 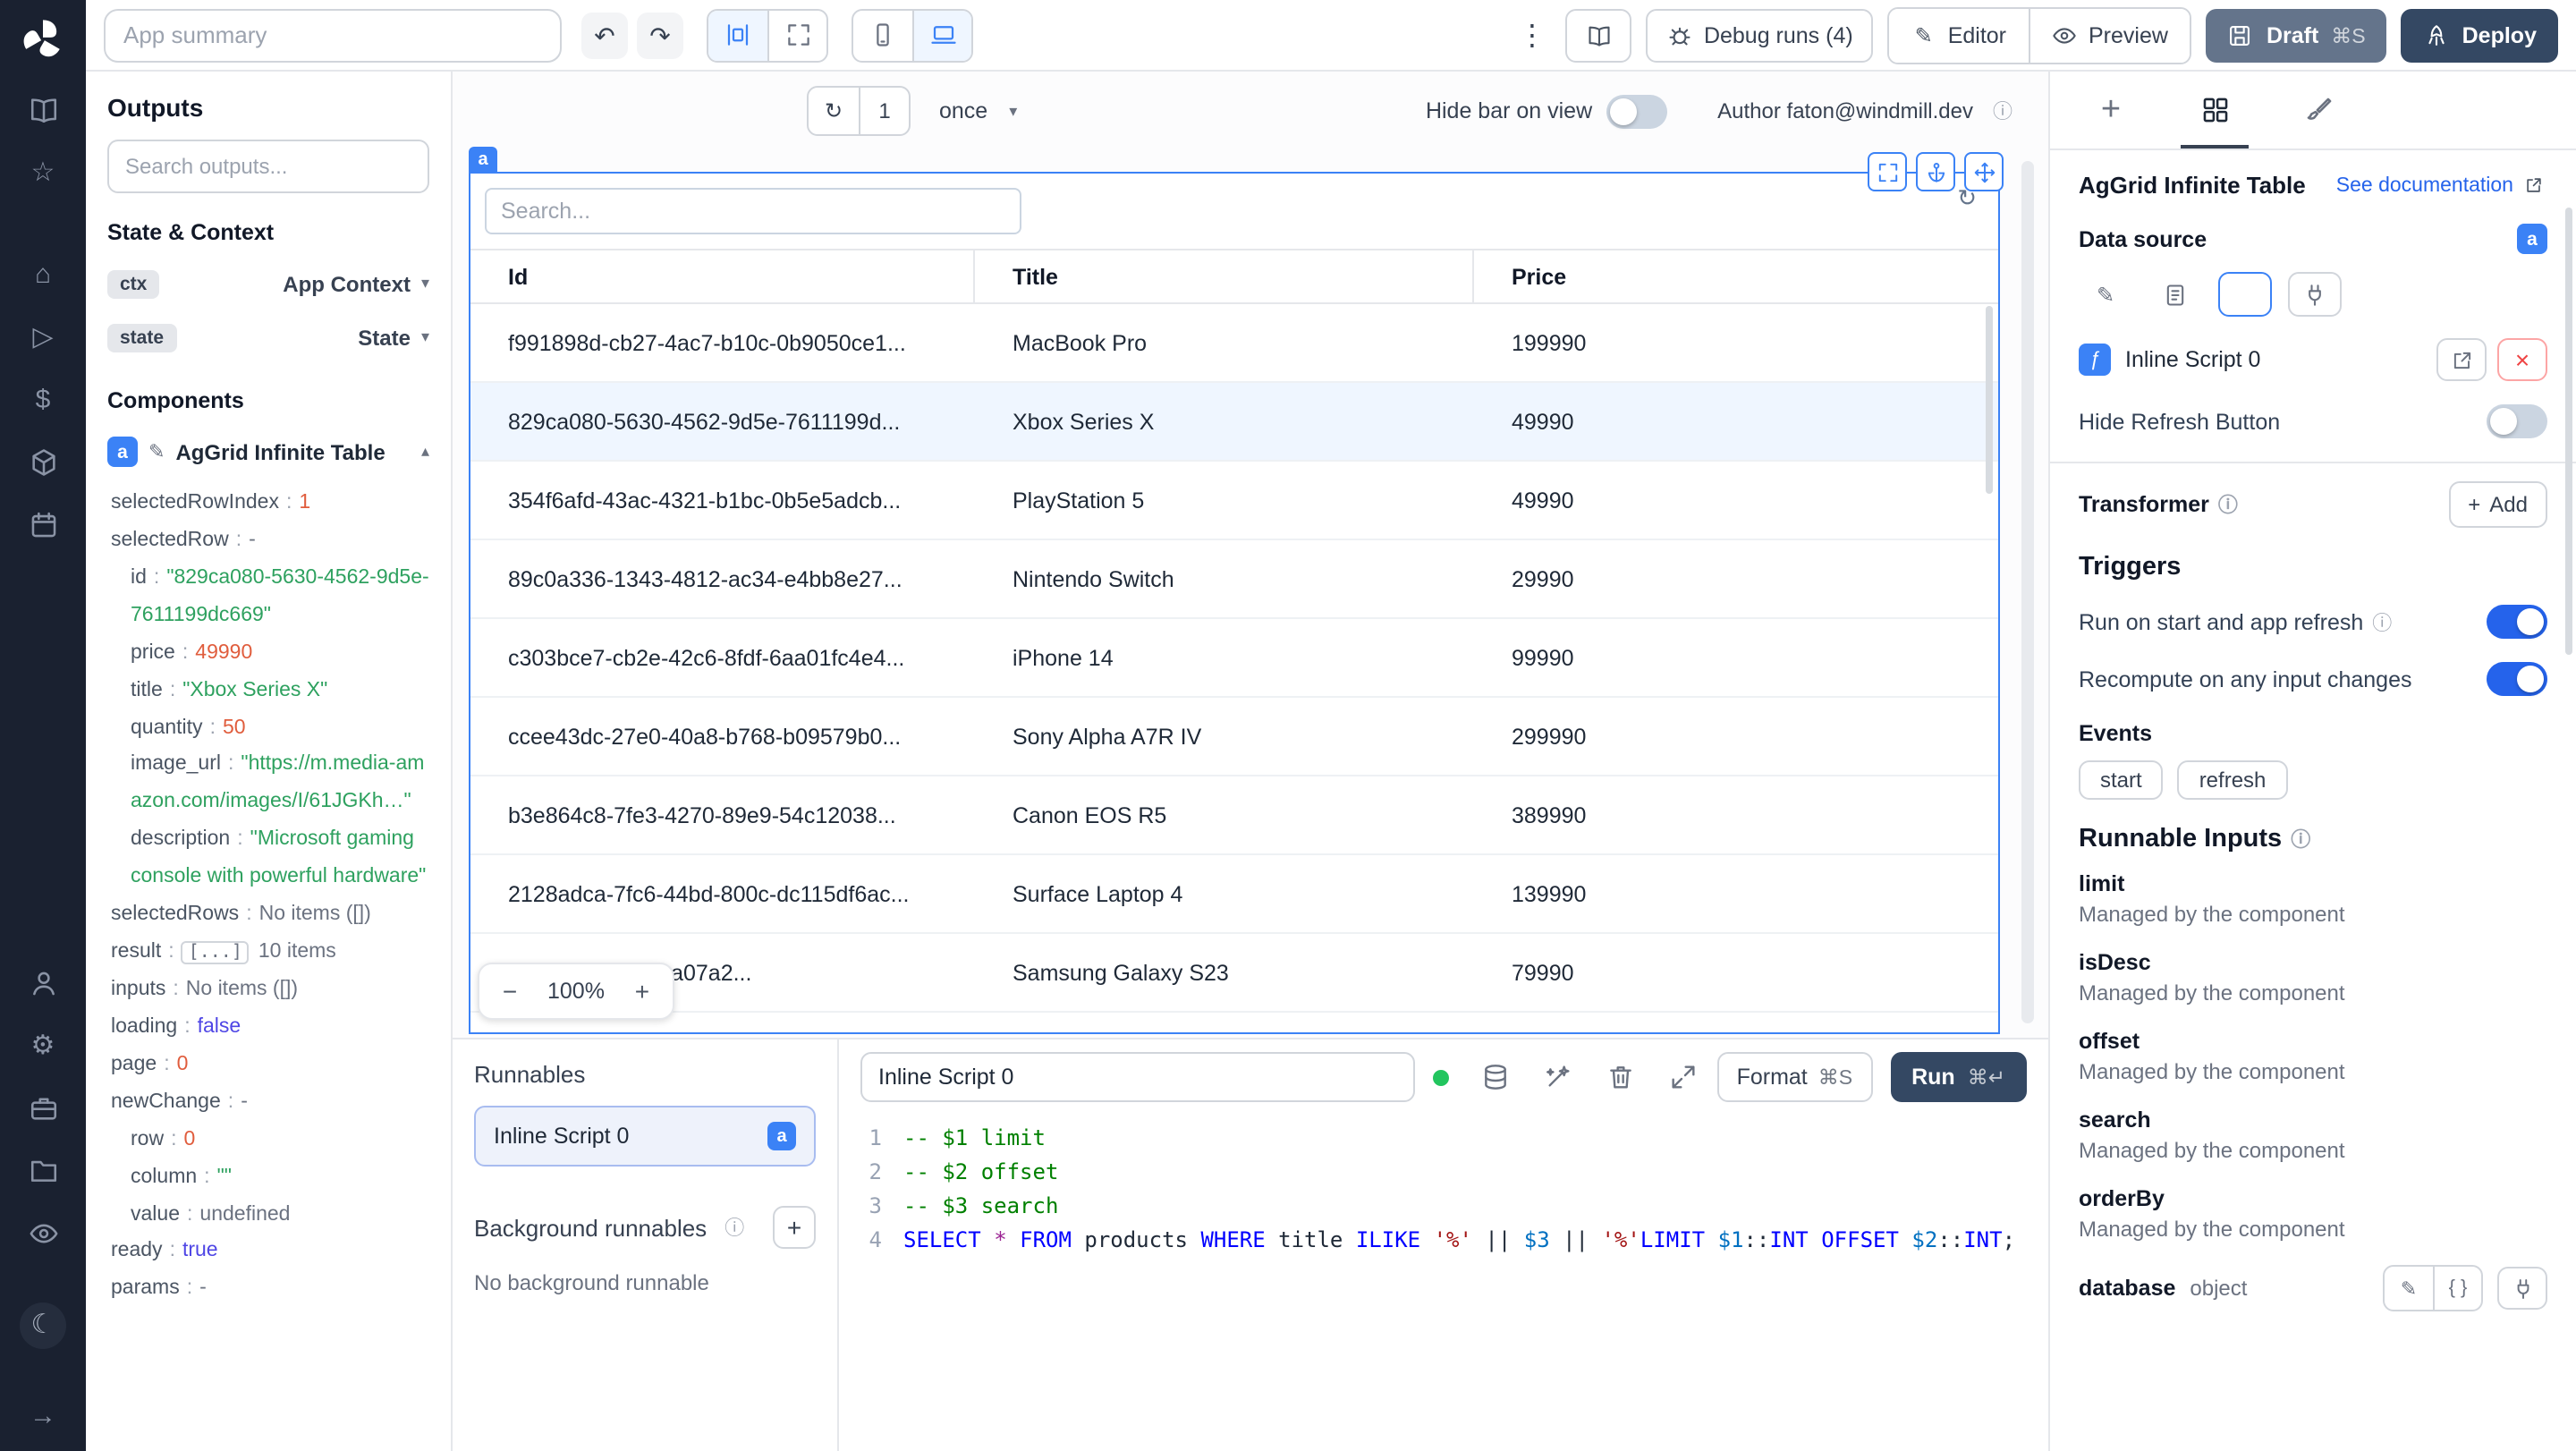 What do you see at coordinates (2497, 504) in the screenshot?
I see `add-transformer-button: + Add` at bounding box center [2497, 504].